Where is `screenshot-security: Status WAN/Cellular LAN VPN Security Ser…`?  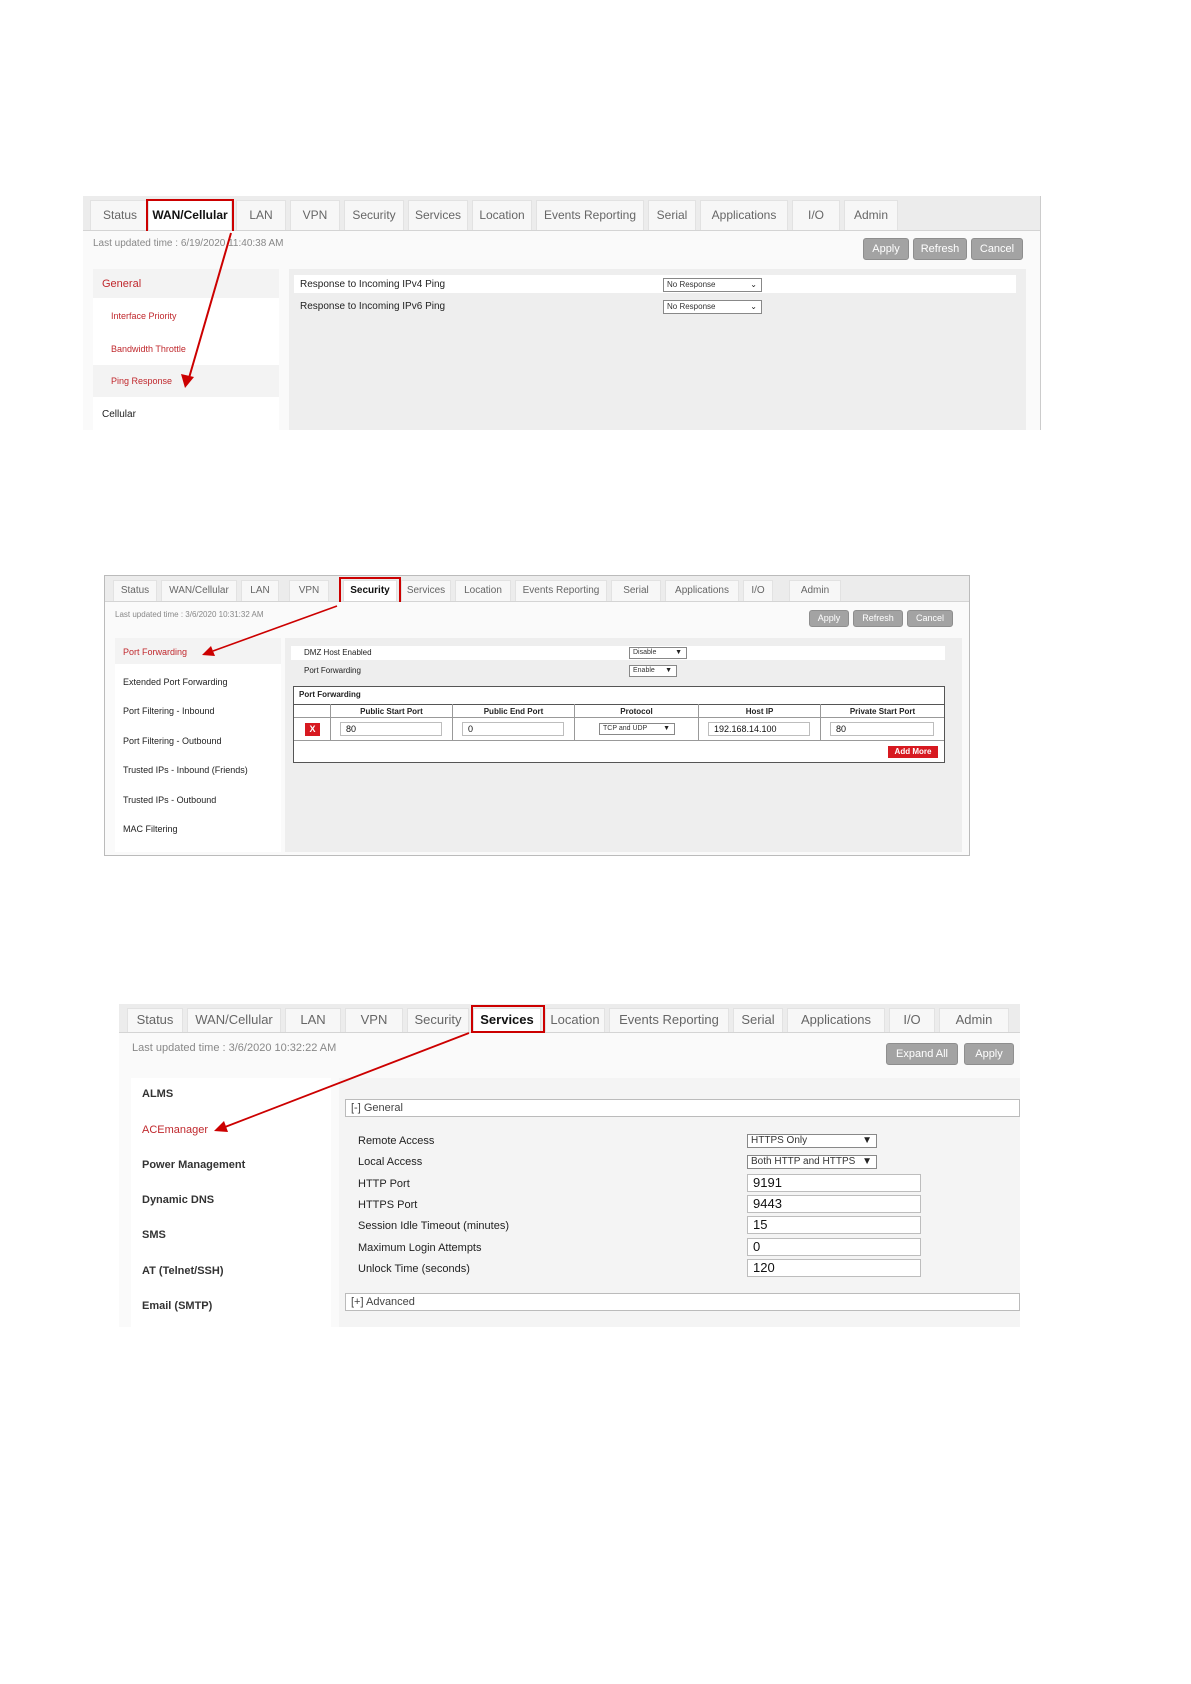
screenshot-security: Status WAN/Cellular LAN VPN Security Ser… is located at coordinates (537, 715).